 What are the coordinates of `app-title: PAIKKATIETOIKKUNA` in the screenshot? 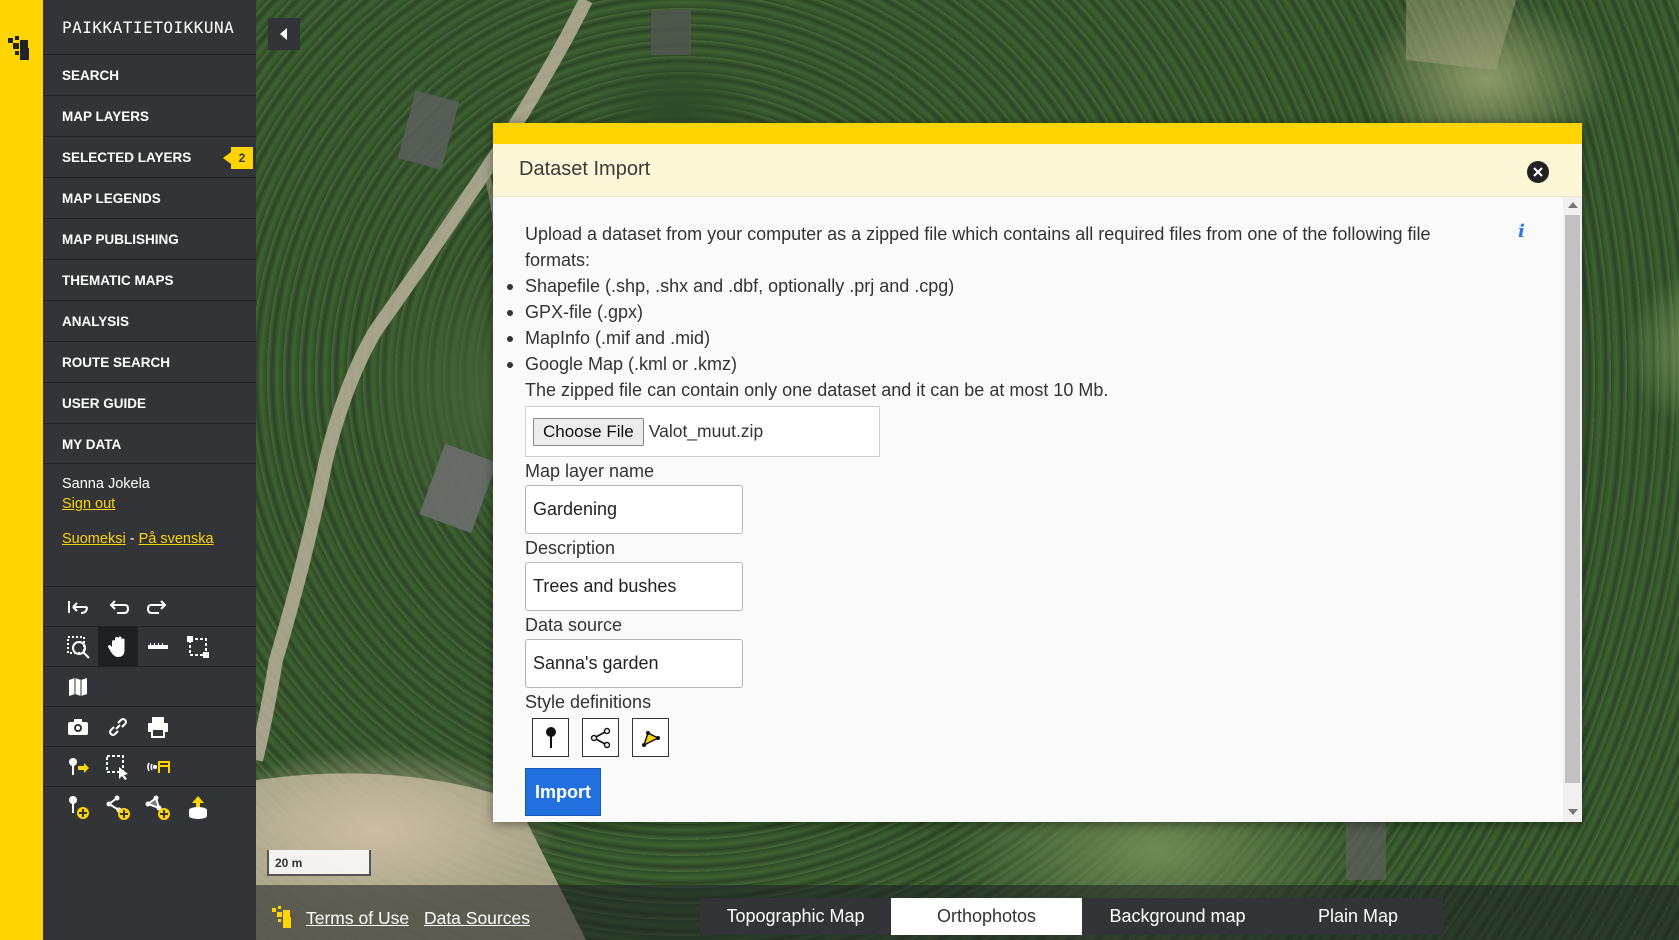 It's located at (149, 27).